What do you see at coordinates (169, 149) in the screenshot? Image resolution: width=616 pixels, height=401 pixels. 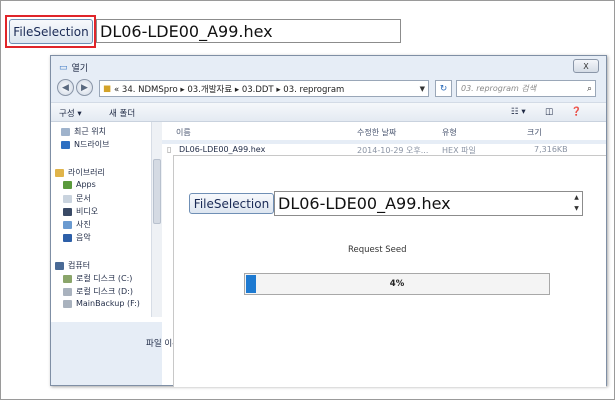 I see `file-icon: ▯` at bounding box center [169, 149].